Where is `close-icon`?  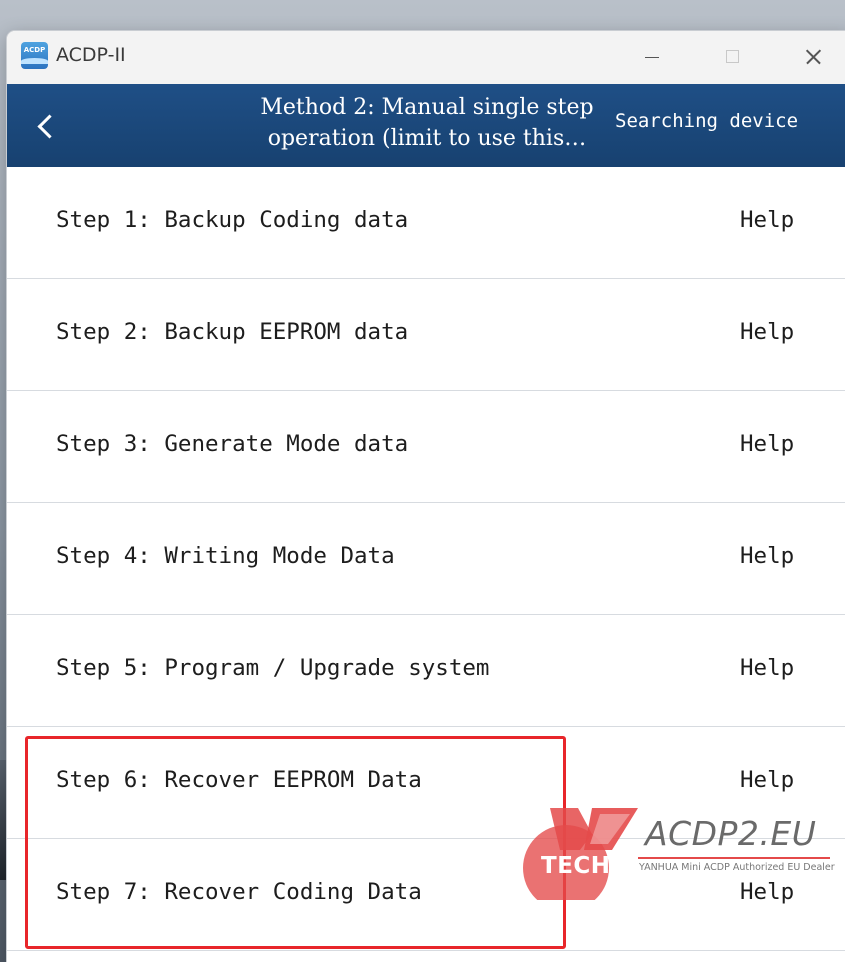
close-icon is located at coordinates (812, 57).